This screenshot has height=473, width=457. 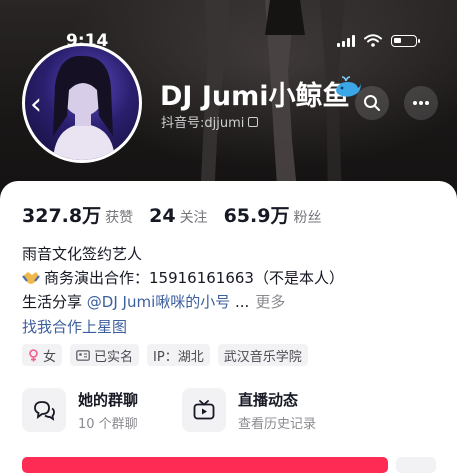 What do you see at coordinates (36, 105) in the screenshot?
I see `back-icon: ‹` at bounding box center [36, 105].